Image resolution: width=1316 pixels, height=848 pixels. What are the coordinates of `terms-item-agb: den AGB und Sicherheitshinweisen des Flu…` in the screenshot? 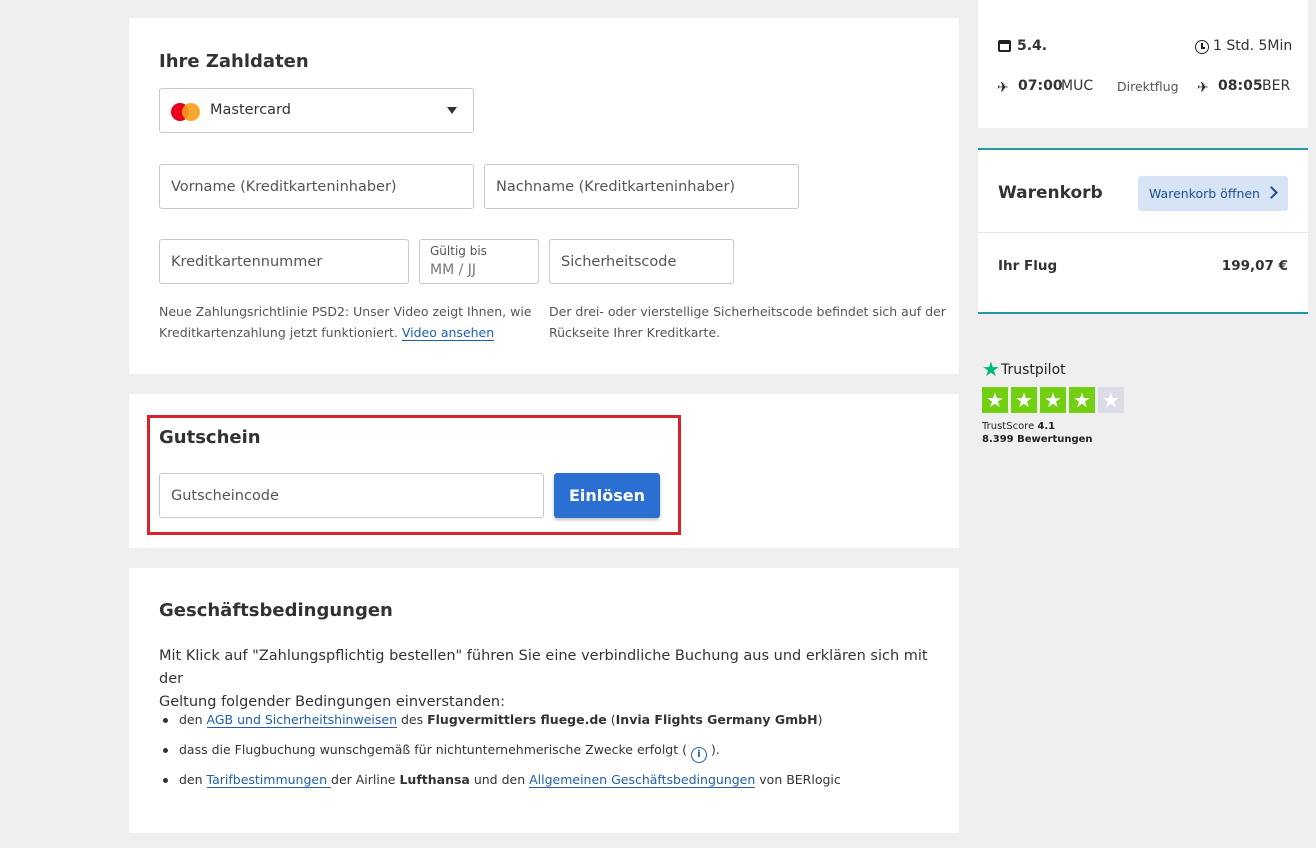 It's located at (493, 720).